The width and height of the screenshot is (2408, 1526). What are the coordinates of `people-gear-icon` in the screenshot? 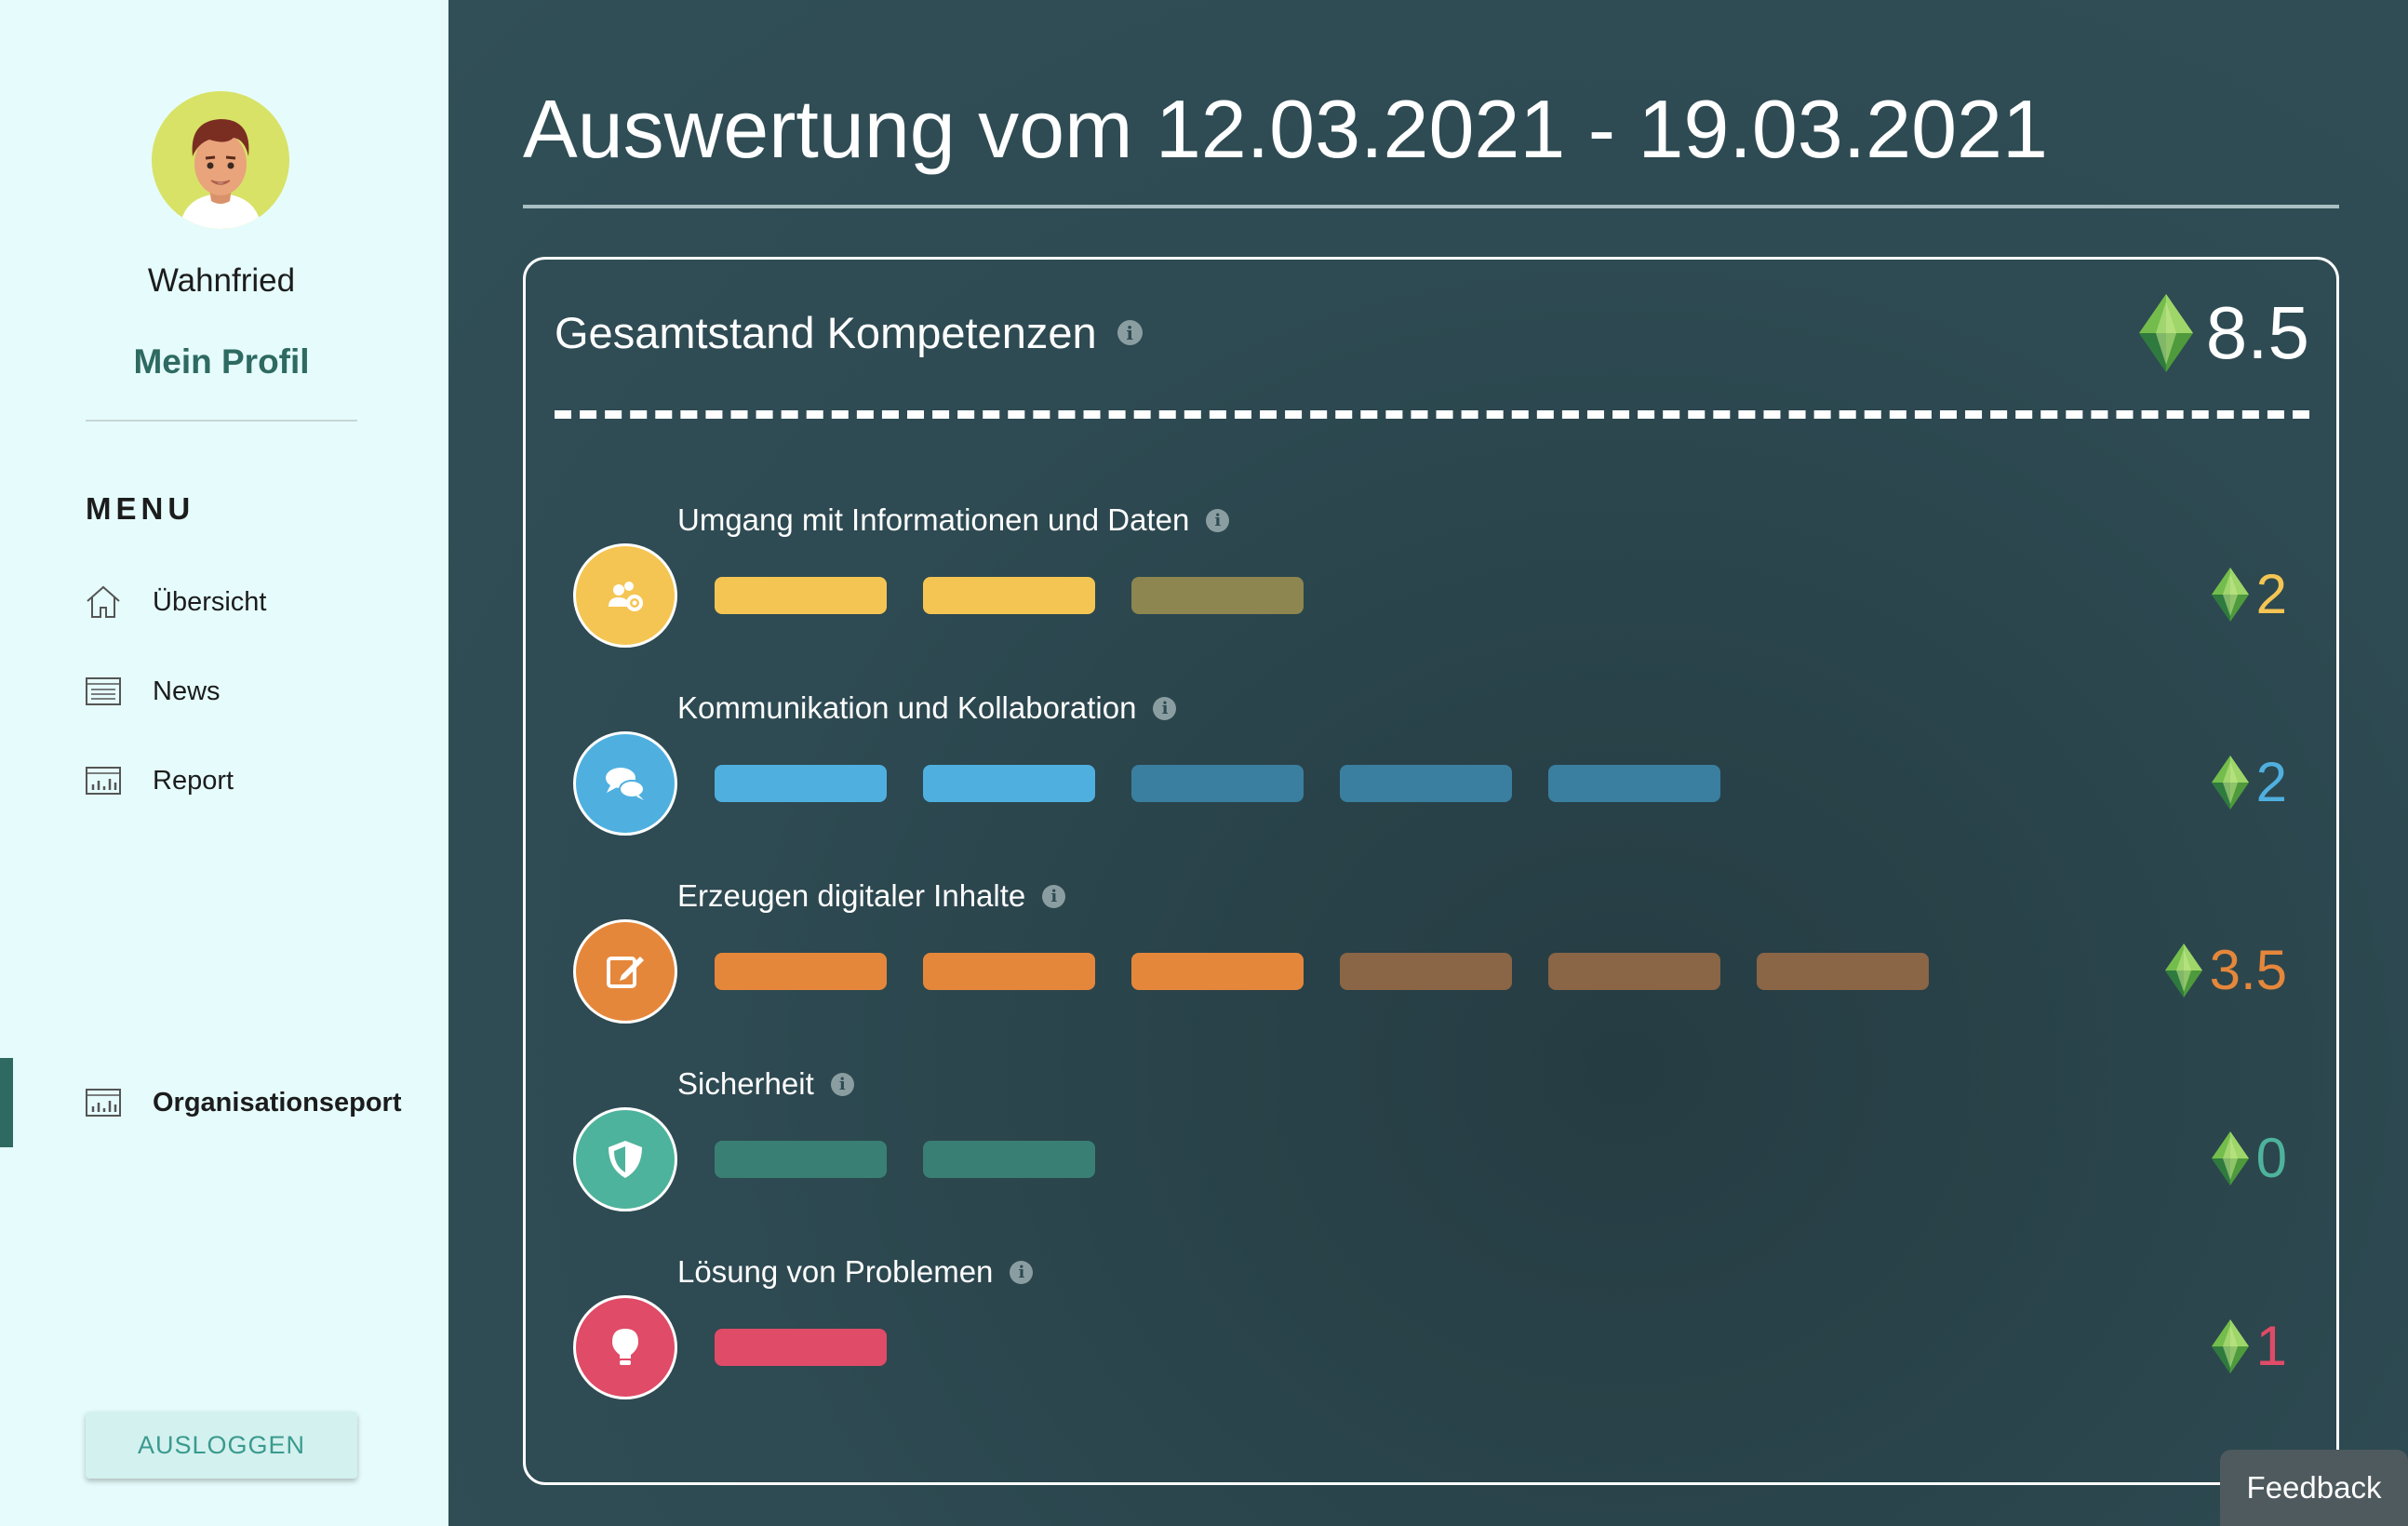 It's located at (626, 596).